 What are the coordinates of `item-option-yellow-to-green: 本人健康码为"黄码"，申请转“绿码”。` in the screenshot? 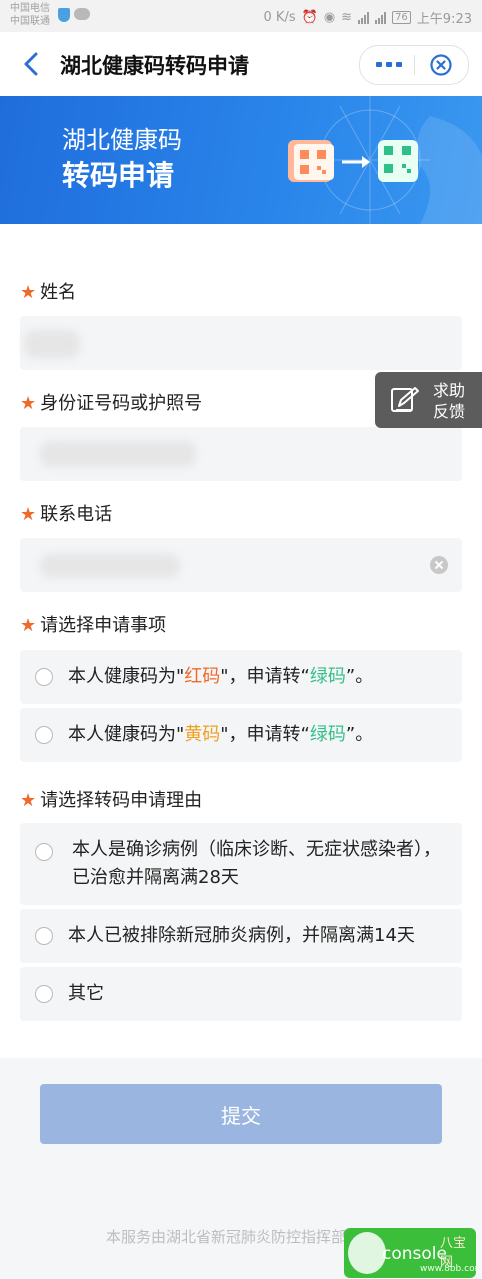 It's located at (241, 735).